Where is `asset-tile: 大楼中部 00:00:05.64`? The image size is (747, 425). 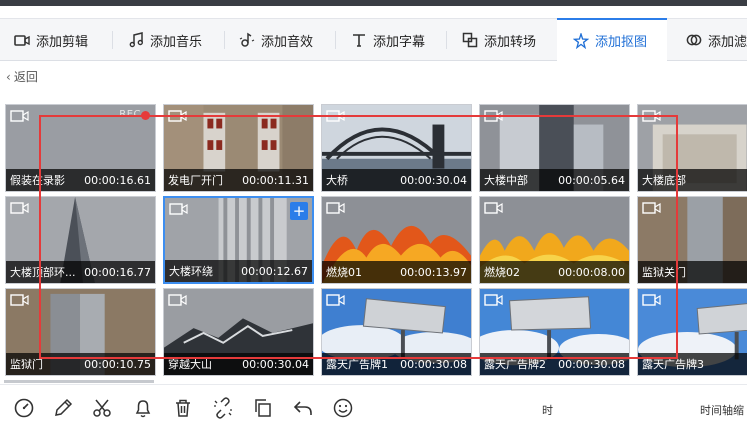
asset-tile: 大楼中部 00:00:05.64 is located at coordinates (554, 148).